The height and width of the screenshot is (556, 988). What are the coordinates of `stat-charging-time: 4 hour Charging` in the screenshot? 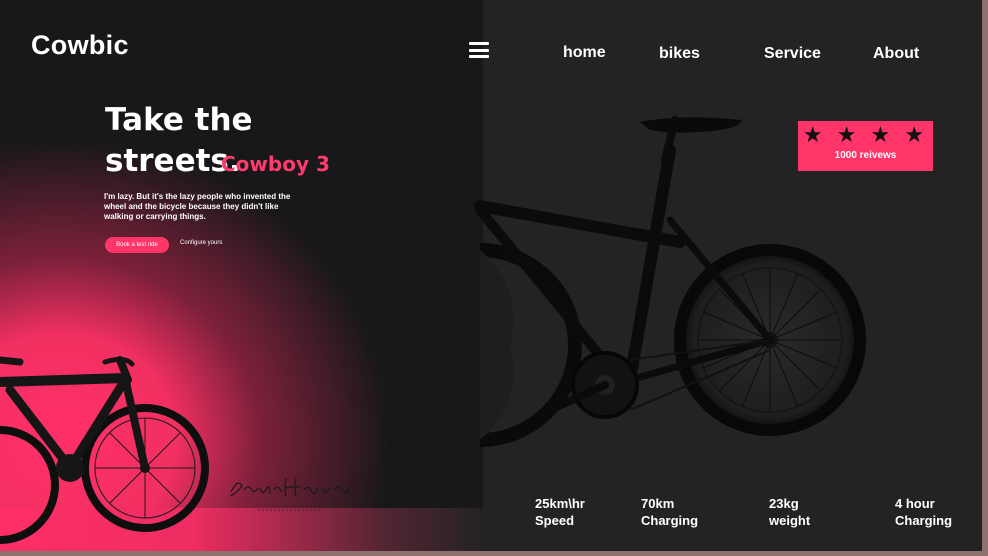 It's located at (923, 512).